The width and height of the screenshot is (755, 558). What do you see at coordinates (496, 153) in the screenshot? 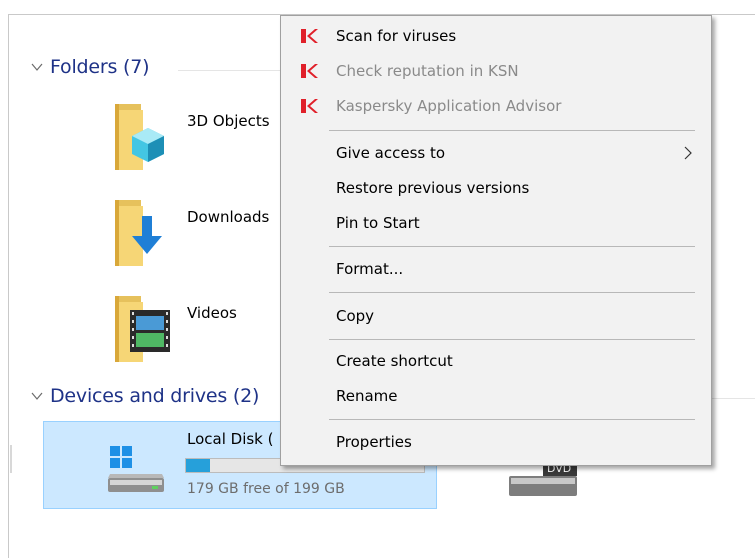
I see `menu-item-give-access-to: Give access to` at bounding box center [496, 153].